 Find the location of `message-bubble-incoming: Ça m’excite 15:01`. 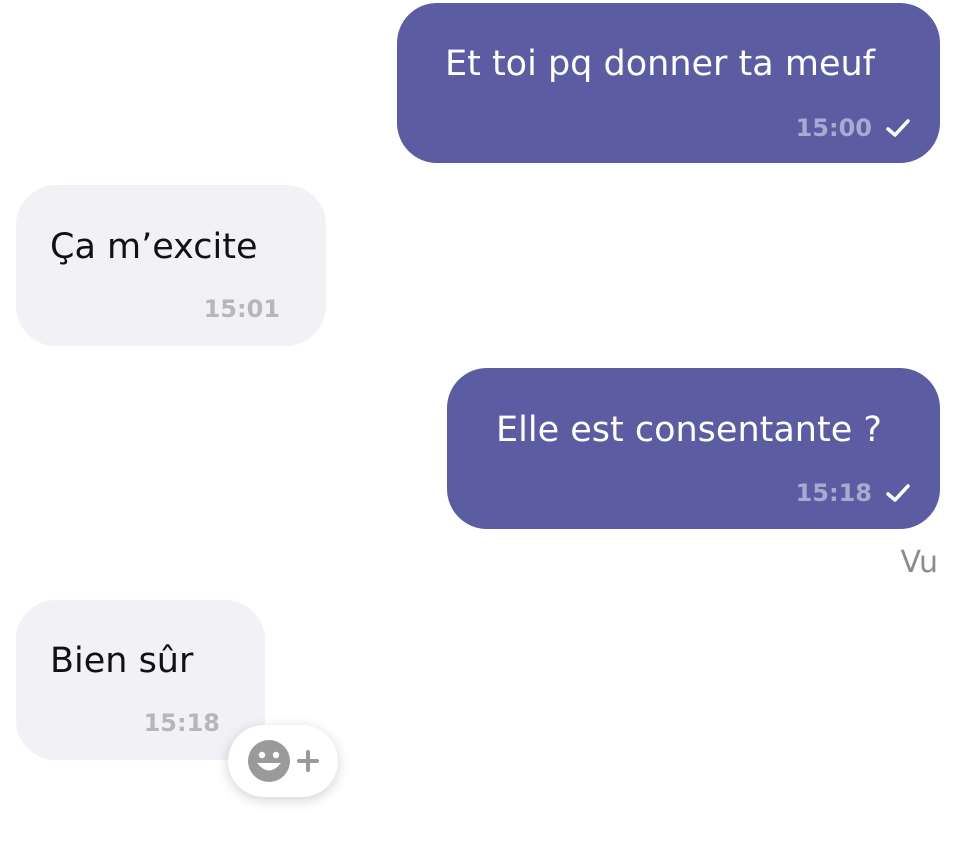

message-bubble-incoming: Ça m’excite 15:01 is located at coordinates (171, 265).